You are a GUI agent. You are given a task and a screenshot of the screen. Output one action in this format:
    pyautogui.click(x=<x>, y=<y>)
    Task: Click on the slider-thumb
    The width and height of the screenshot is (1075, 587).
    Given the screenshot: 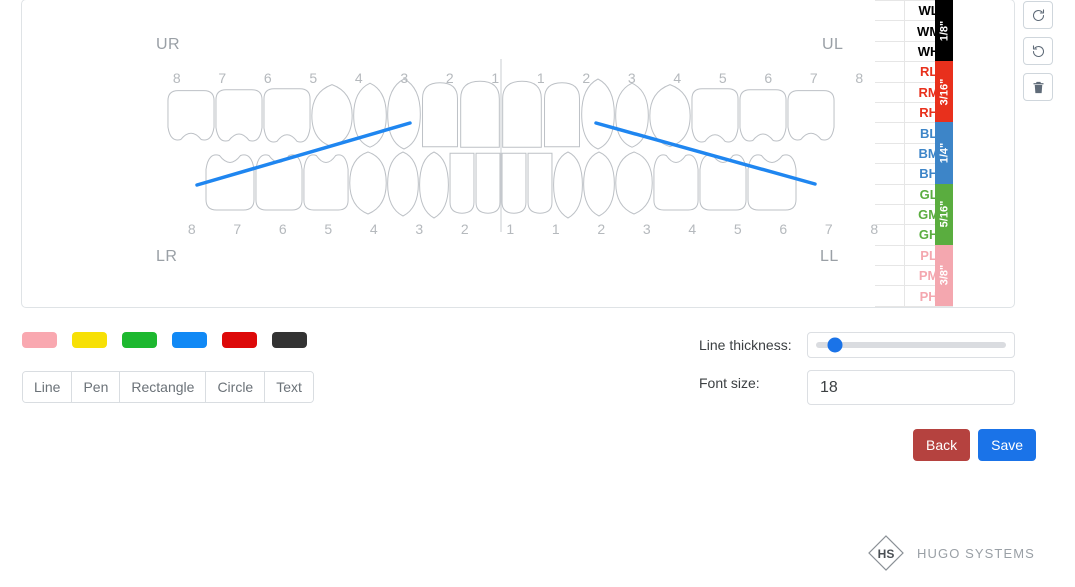 What is the action you would take?
    pyautogui.click(x=835, y=345)
    